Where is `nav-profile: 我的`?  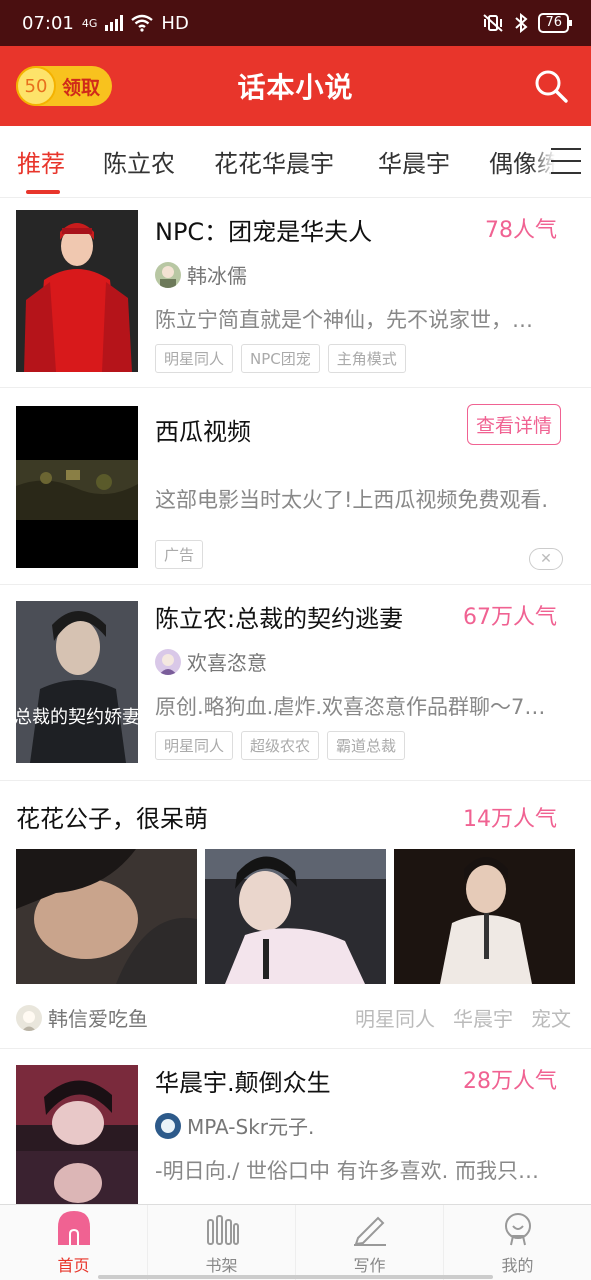 nav-profile: 我的 is located at coordinates (517, 1242).